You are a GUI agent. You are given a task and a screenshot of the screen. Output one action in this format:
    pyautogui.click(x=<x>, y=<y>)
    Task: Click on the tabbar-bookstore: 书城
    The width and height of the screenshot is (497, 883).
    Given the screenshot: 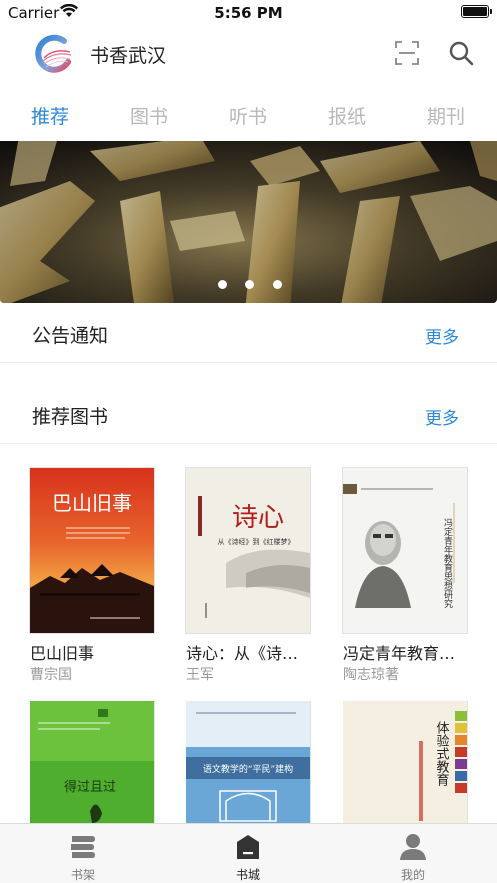 What is the action you would take?
    pyautogui.click(x=248, y=853)
    